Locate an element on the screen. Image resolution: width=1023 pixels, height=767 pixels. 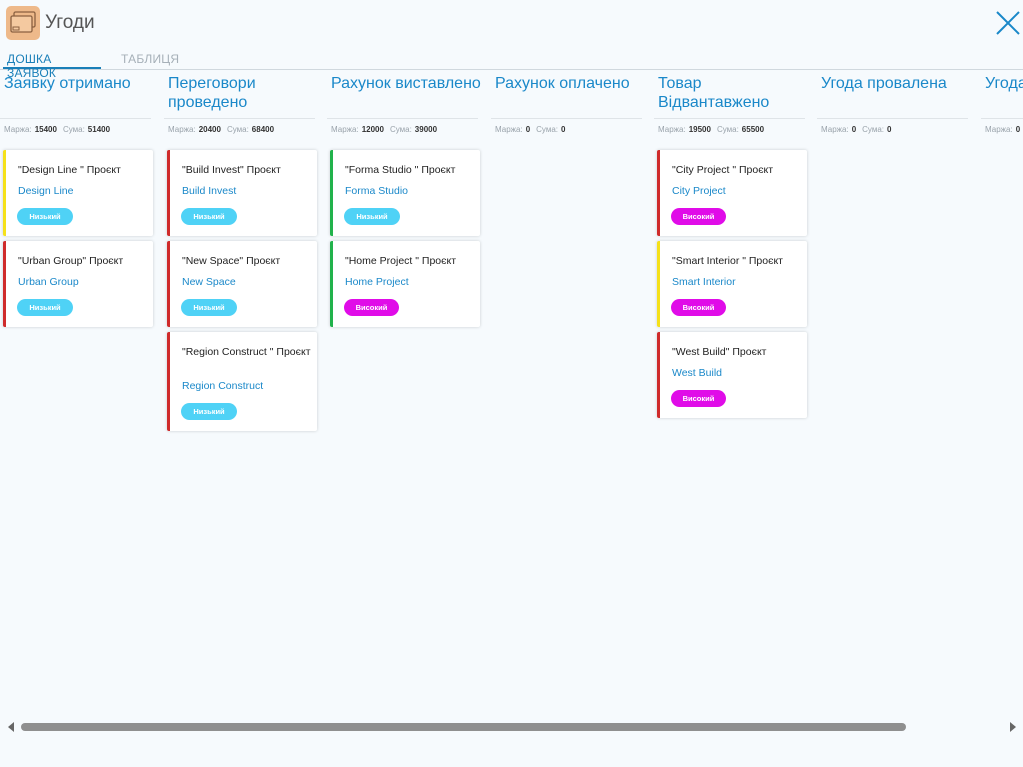
card-title: "Smart Interior " Проєкт is located at coordinates (727, 261).